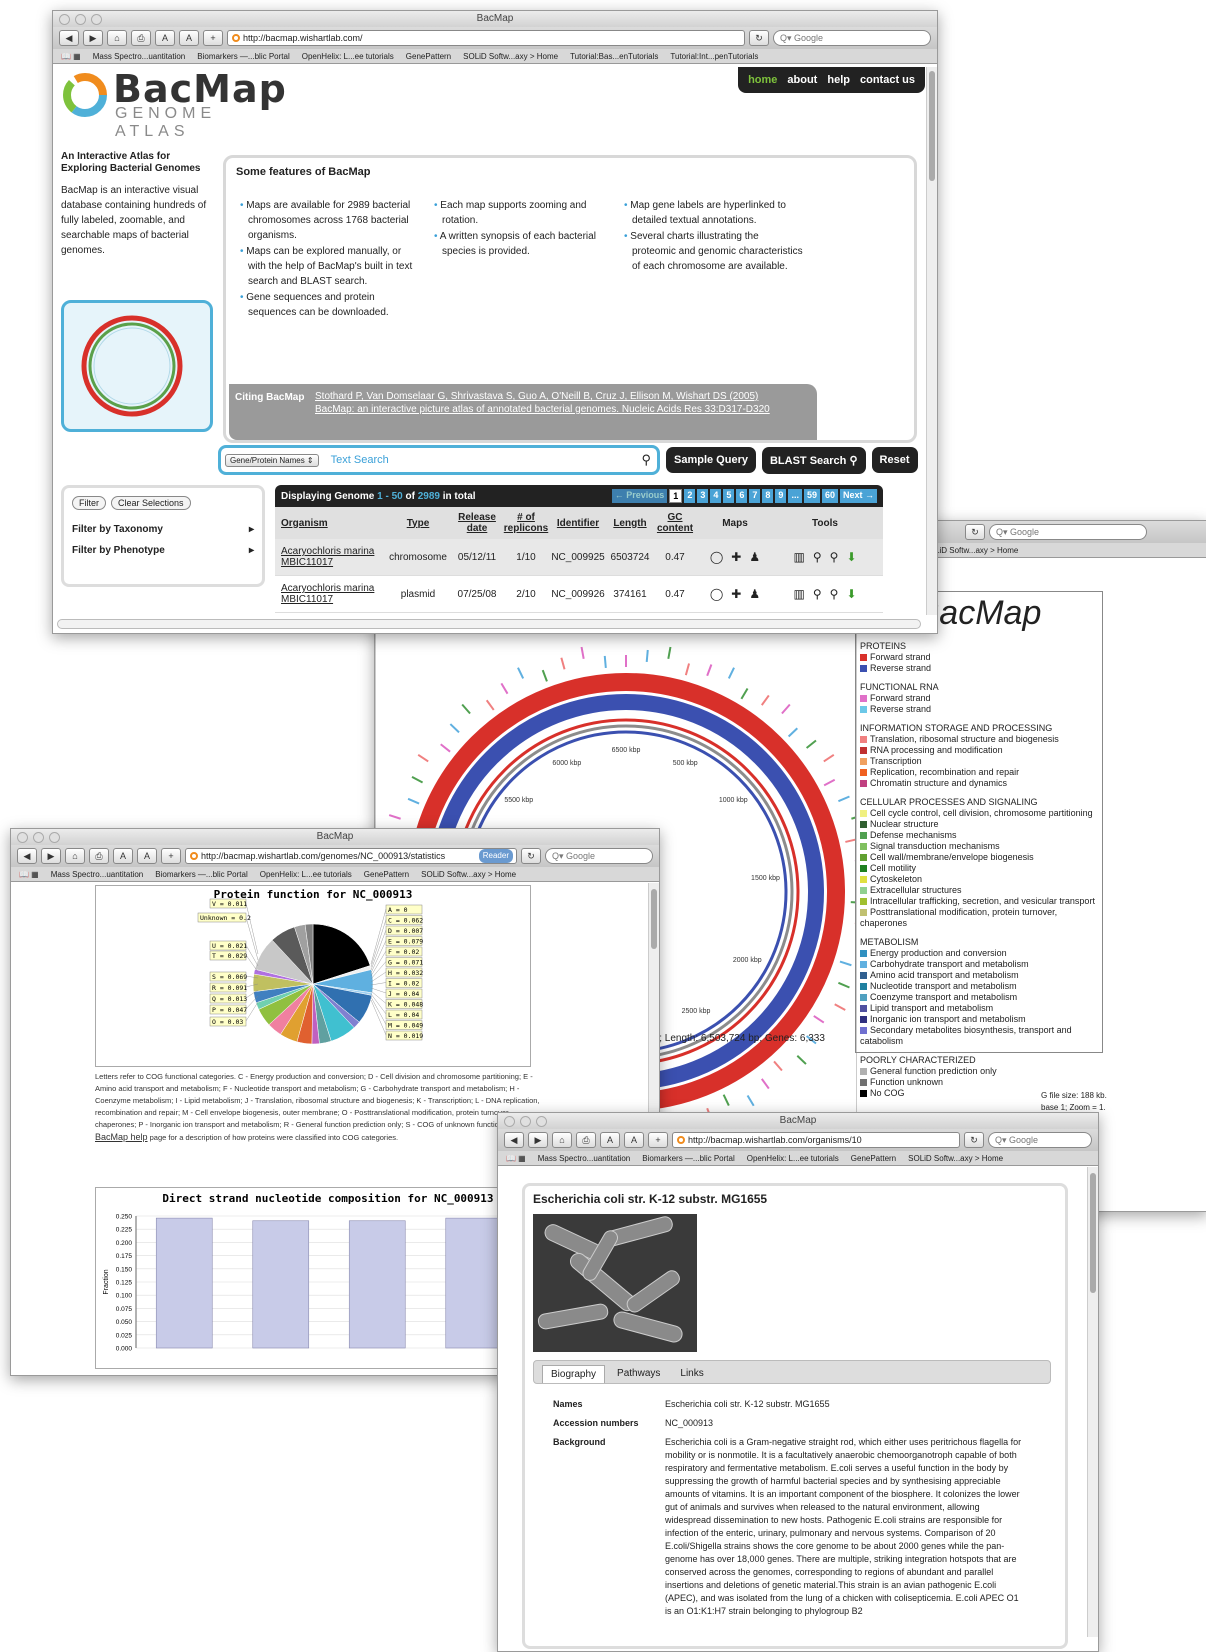 Image resolution: width=1206 pixels, height=1652 pixels. I want to click on column-header: Type, so click(418, 523).